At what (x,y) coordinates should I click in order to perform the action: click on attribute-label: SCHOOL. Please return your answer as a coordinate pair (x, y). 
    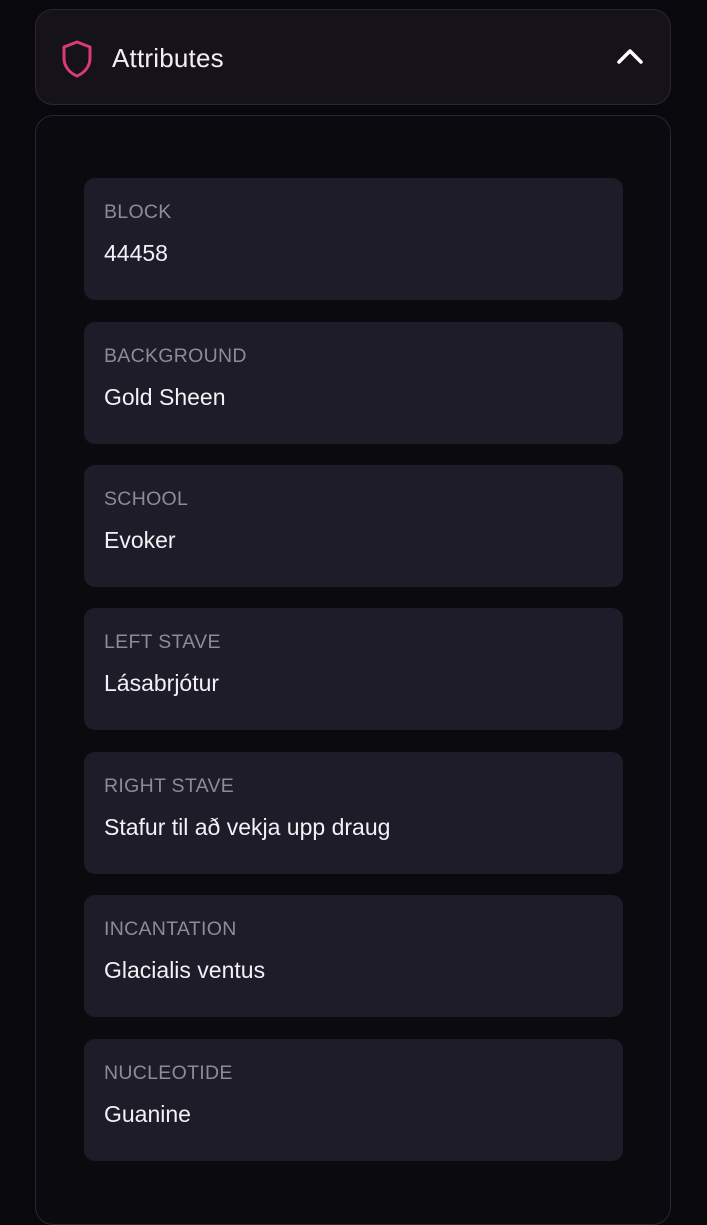
    Looking at the image, I should click on (146, 499).